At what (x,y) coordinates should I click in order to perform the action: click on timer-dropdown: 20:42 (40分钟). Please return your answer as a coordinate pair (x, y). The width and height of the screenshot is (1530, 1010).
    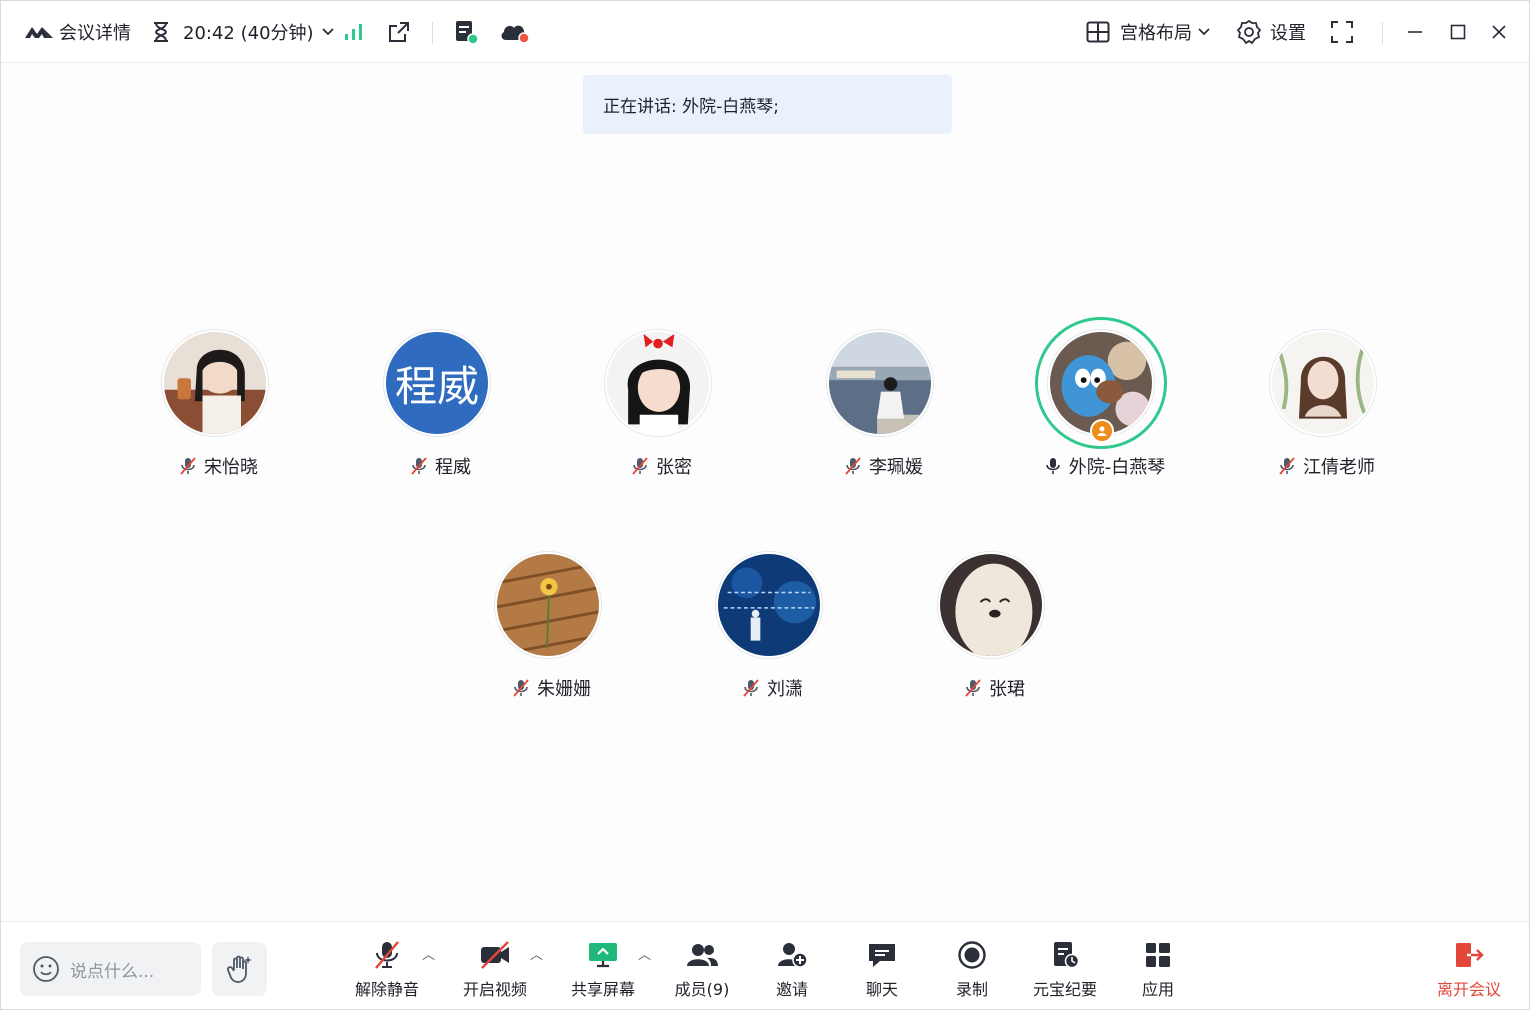
    Looking at the image, I should click on (242, 32).